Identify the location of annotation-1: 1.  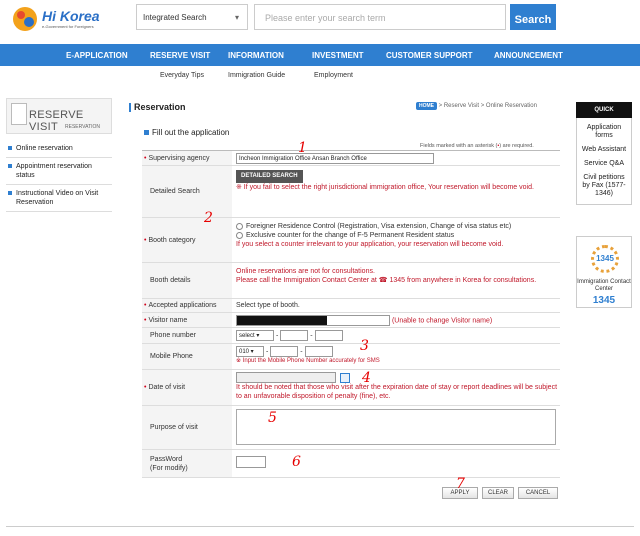
(302, 148).